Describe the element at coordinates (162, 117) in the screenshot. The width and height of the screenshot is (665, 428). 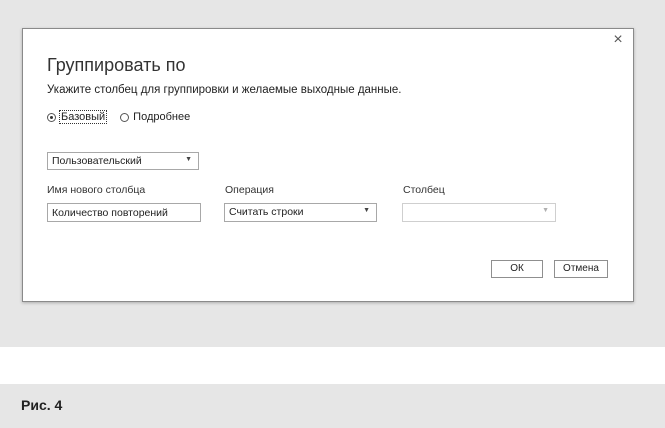
I see `radio-advanced-label: Подробнее` at that location.